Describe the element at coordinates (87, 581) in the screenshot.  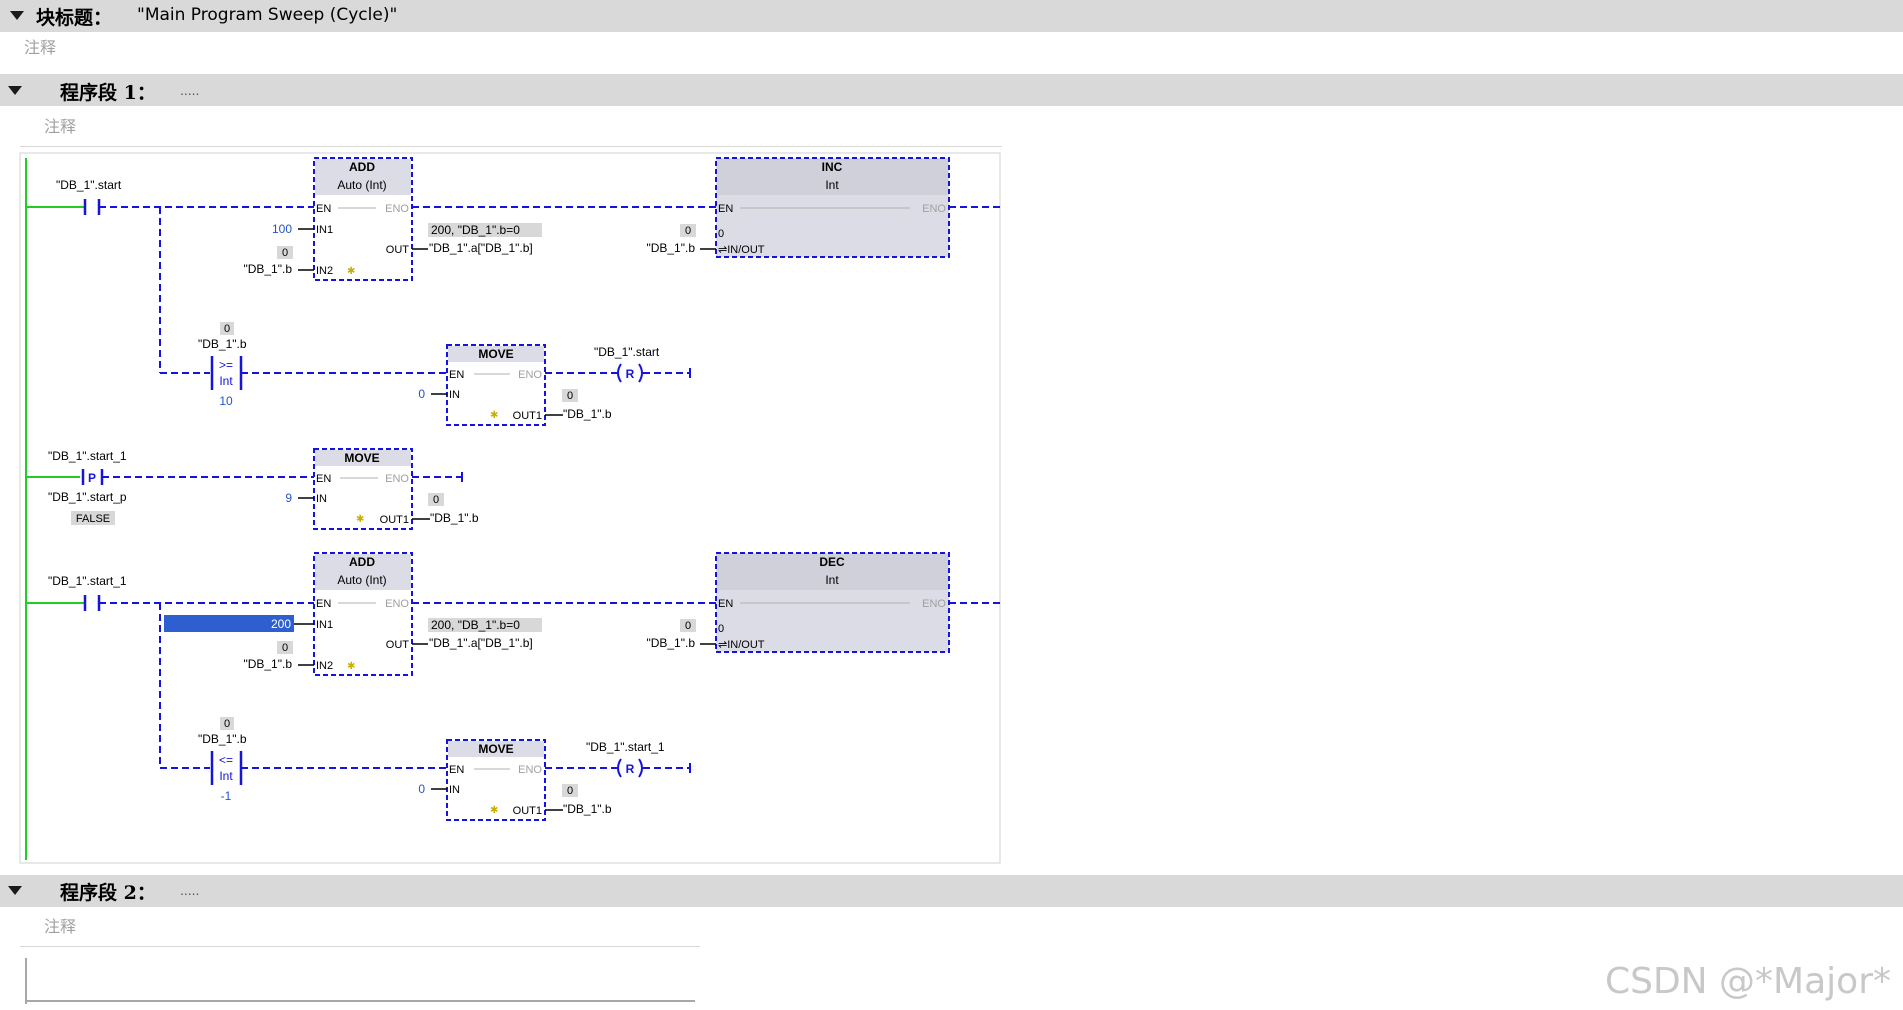
I see `contact-3-tag: "DB_1".start_1` at that location.